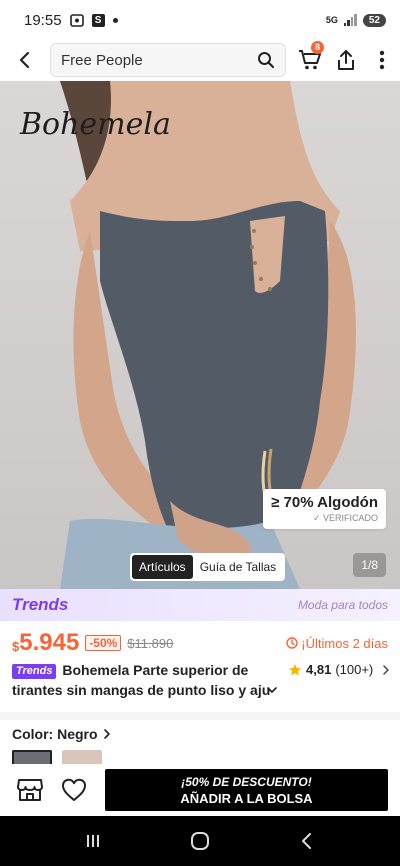  What do you see at coordinates (200, 605) in the screenshot?
I see `trends-banner: Trends Moda para todos` at bounding box center [200, 605].